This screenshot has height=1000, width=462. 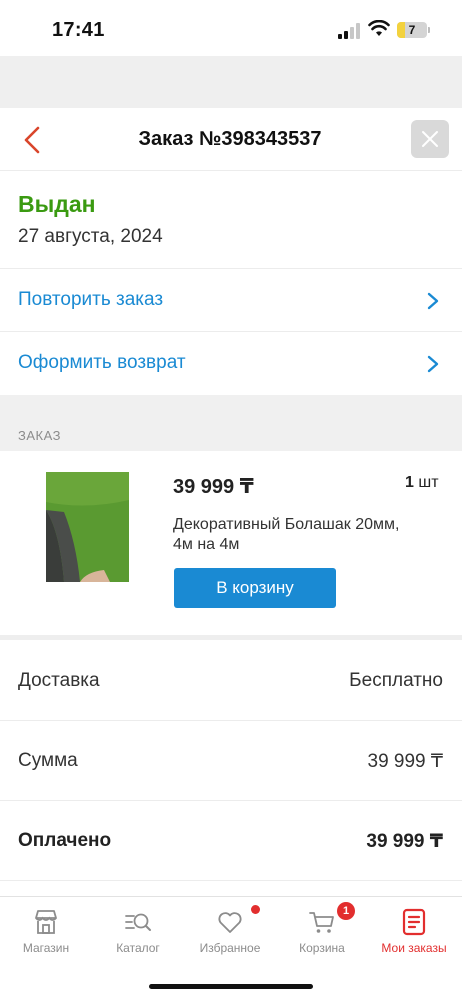 I want to click on favorites-badge-dot, so click(x=255, y=909).